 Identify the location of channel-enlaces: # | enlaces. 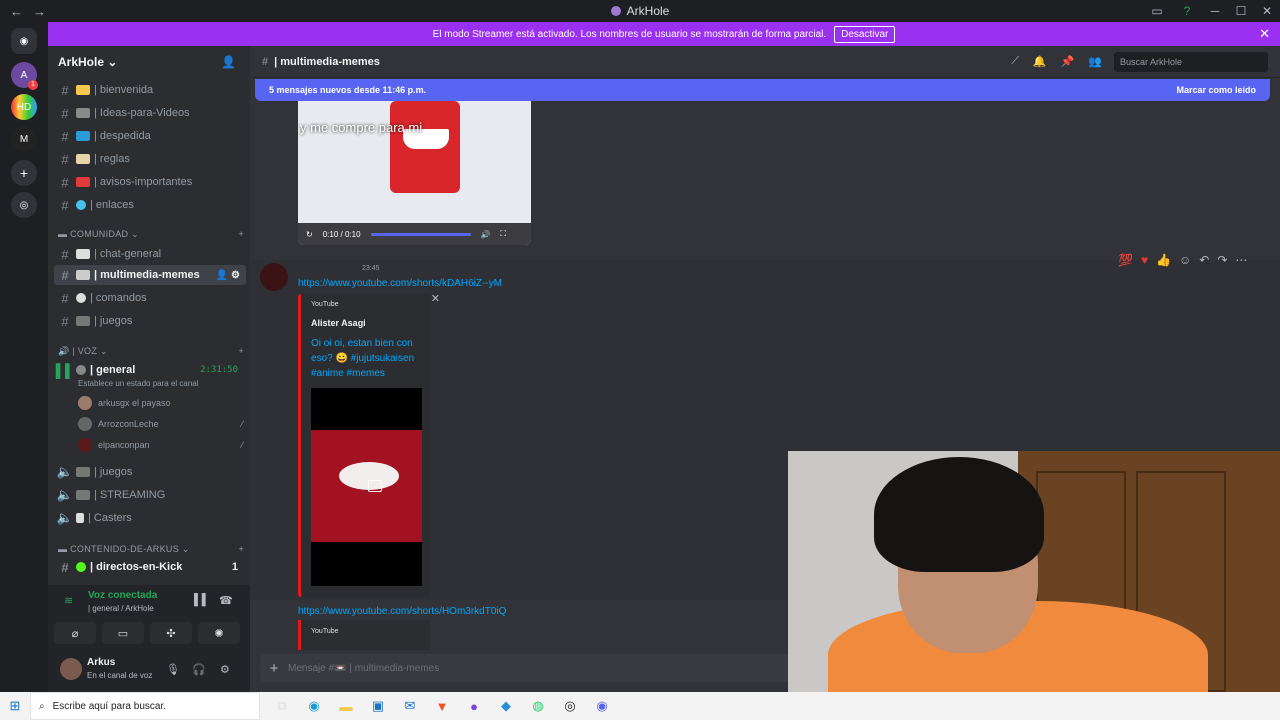
(150, 205).